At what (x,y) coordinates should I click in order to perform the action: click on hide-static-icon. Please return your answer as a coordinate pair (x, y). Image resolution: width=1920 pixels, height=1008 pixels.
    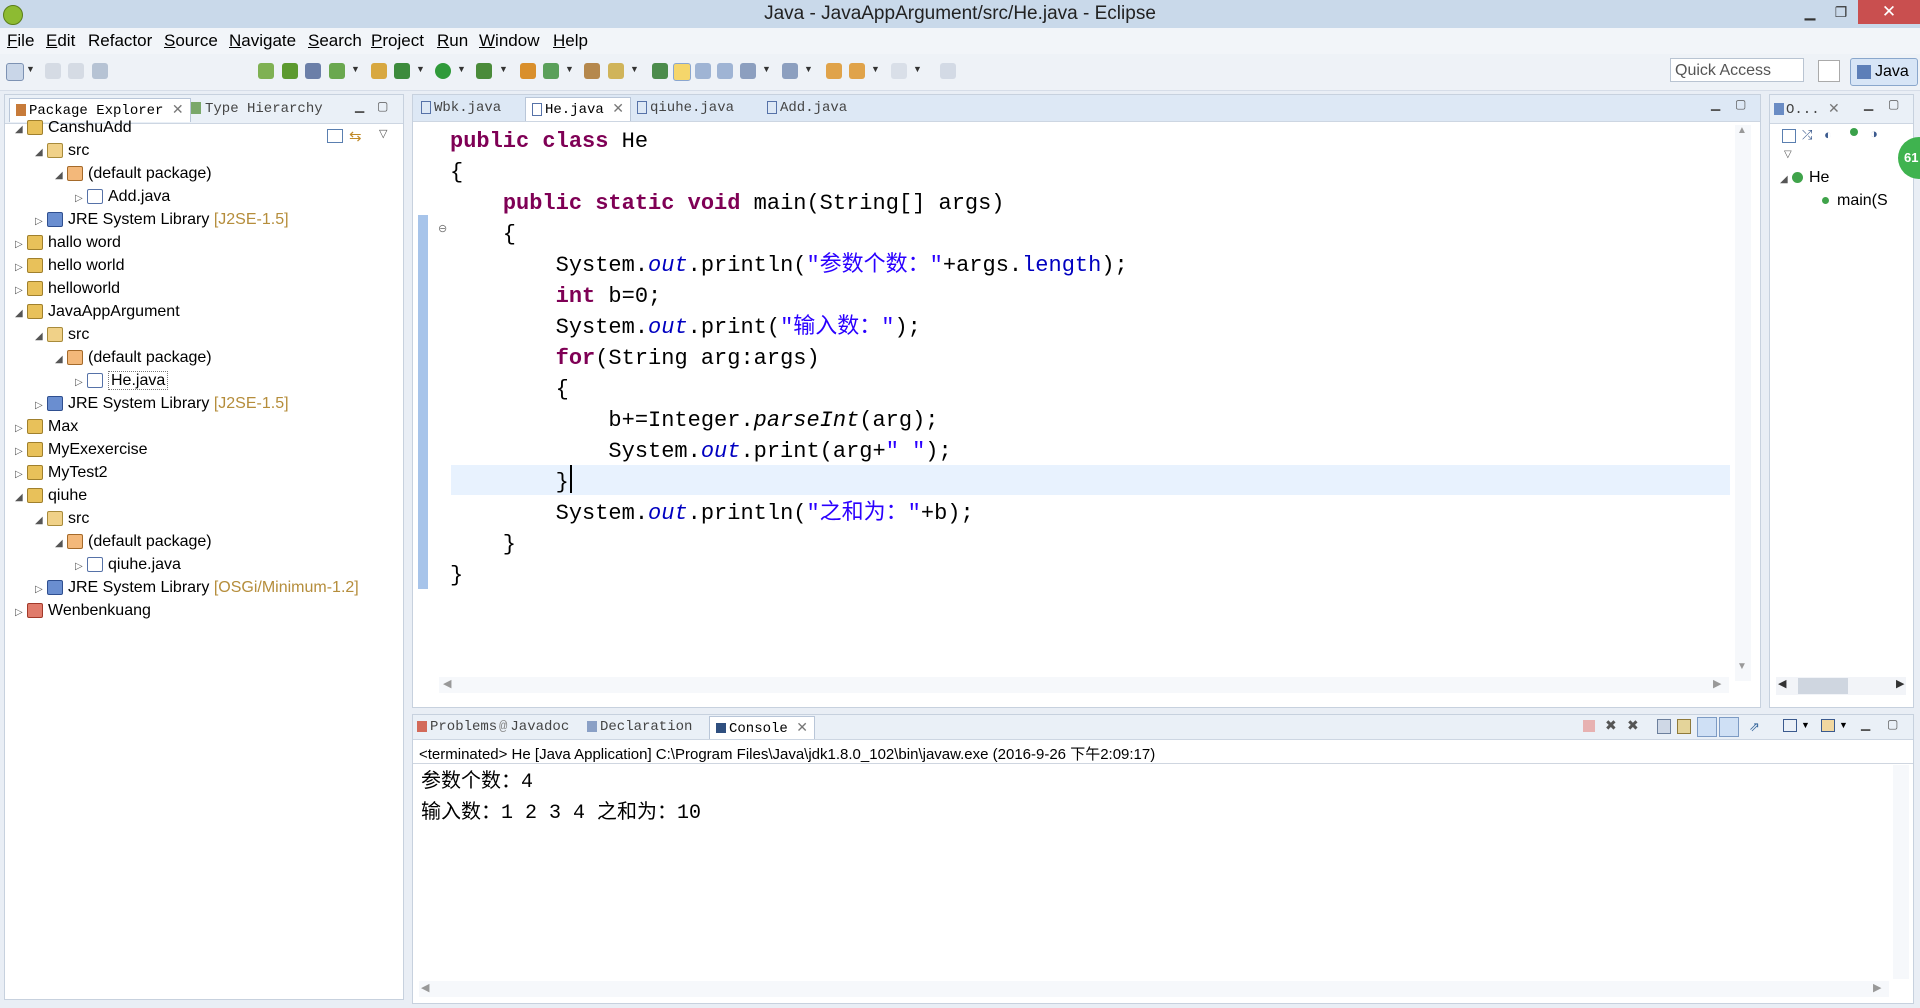
    Looking at the image, I should click on (1854, 132).